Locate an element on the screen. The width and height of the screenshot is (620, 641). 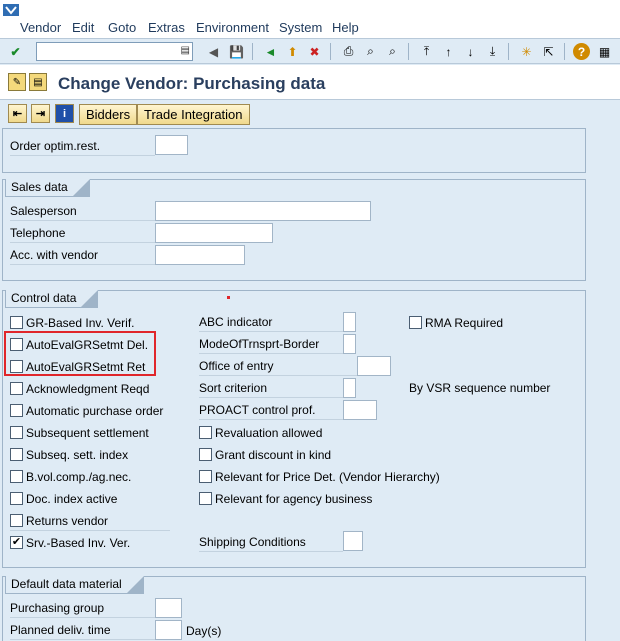
sort-criterion-label: Sort criterion is located at coordinates (271, 388).